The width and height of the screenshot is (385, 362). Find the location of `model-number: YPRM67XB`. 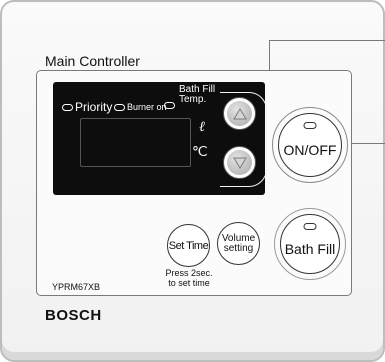

model-number: YPRM67XB is located at coordinates (76, 287).